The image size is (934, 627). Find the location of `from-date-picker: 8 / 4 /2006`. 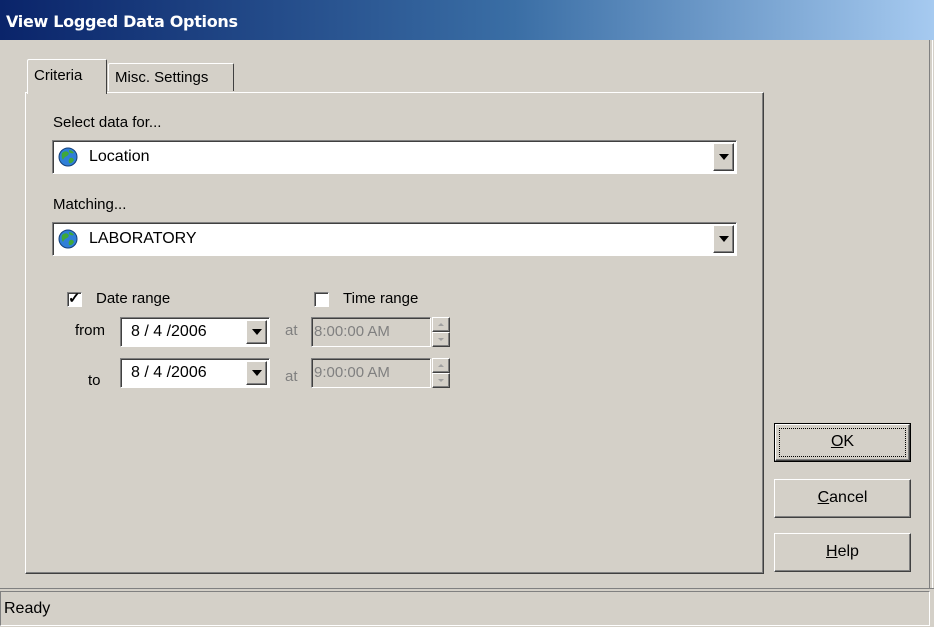

from-date-picker: 8 / 4 /2006 is located at coordinates (195, 332).